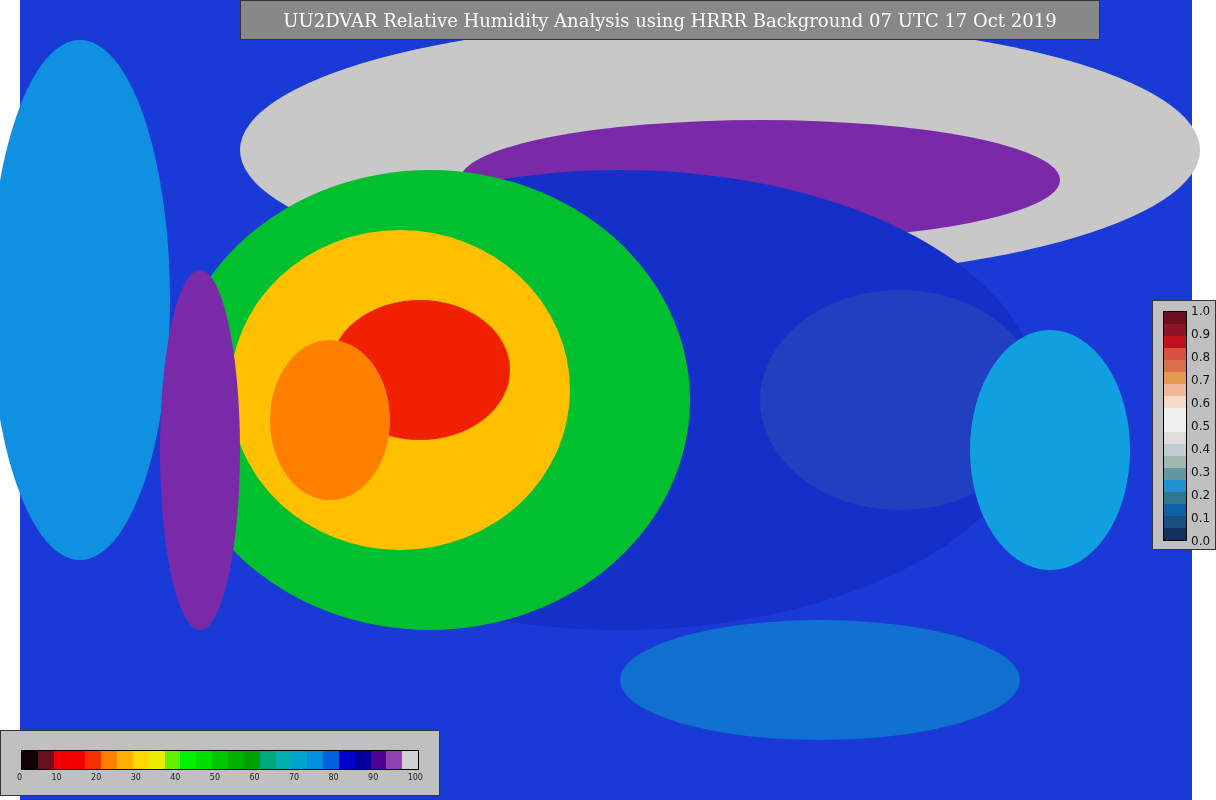  I want to click on tick-label: 70, so click(294, 777).